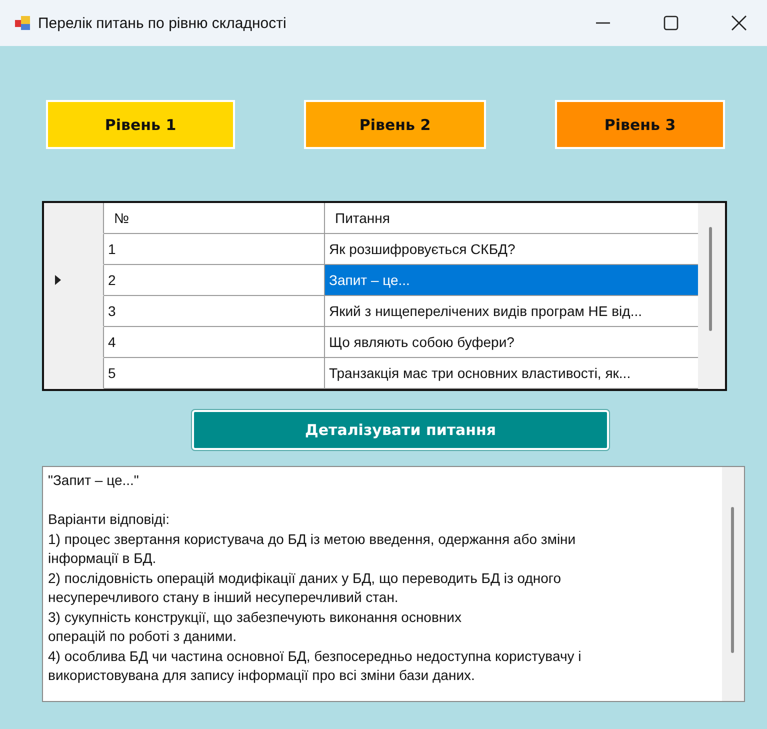 The width and height of the screenshot is (767, 729). What do you see at coordinates (262, 675) in the screenshot?
I see `text-line: використовувана для запису інформації про всі зміни бази даних.` at bounding box center [262, 675].